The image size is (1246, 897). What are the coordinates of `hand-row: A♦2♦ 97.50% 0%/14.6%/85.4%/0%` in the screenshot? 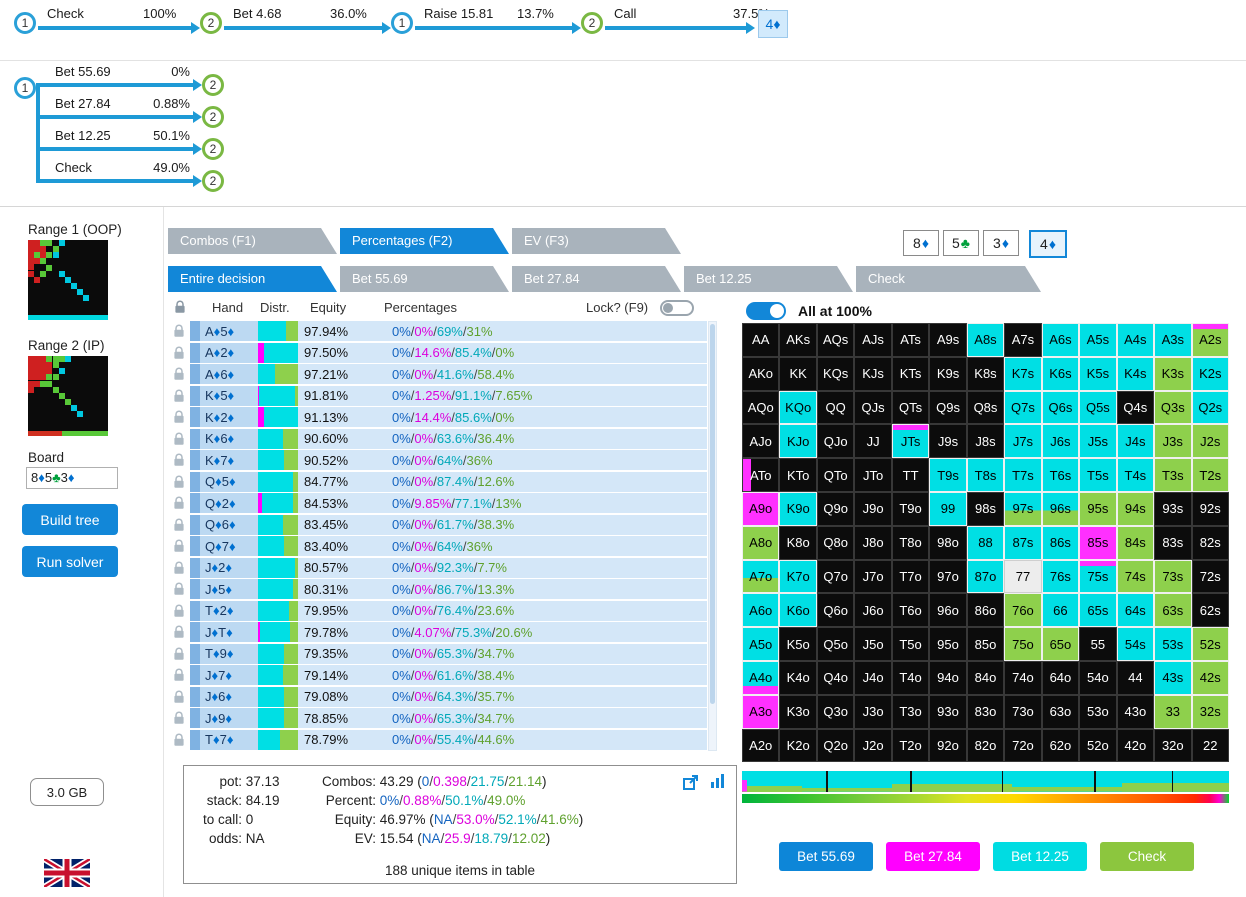 It's located at (443, 352).